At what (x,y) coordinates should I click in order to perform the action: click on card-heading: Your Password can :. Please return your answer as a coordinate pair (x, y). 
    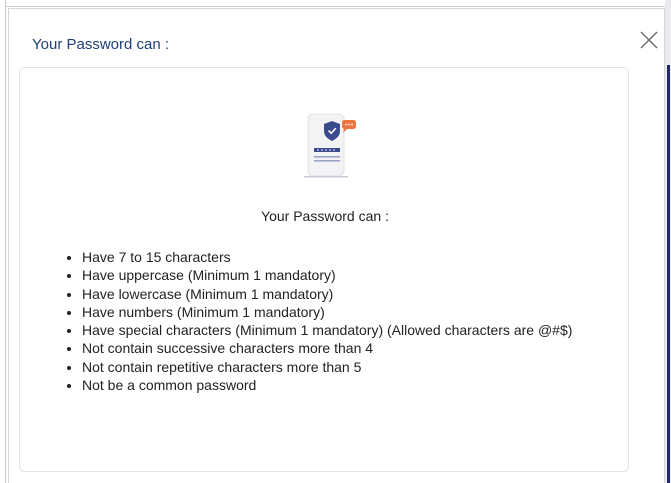
    Looking at the image, I should click on (325, 216).